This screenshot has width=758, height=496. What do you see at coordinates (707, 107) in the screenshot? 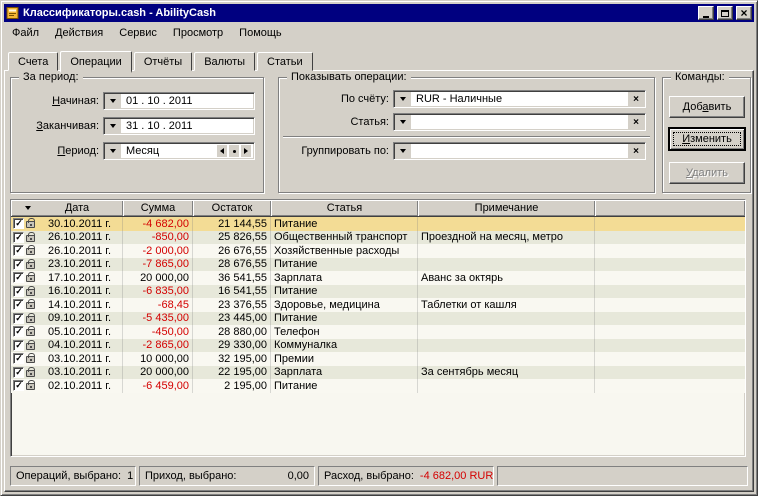
I see `add-button: Добавить` at bounding box center [707, 107].